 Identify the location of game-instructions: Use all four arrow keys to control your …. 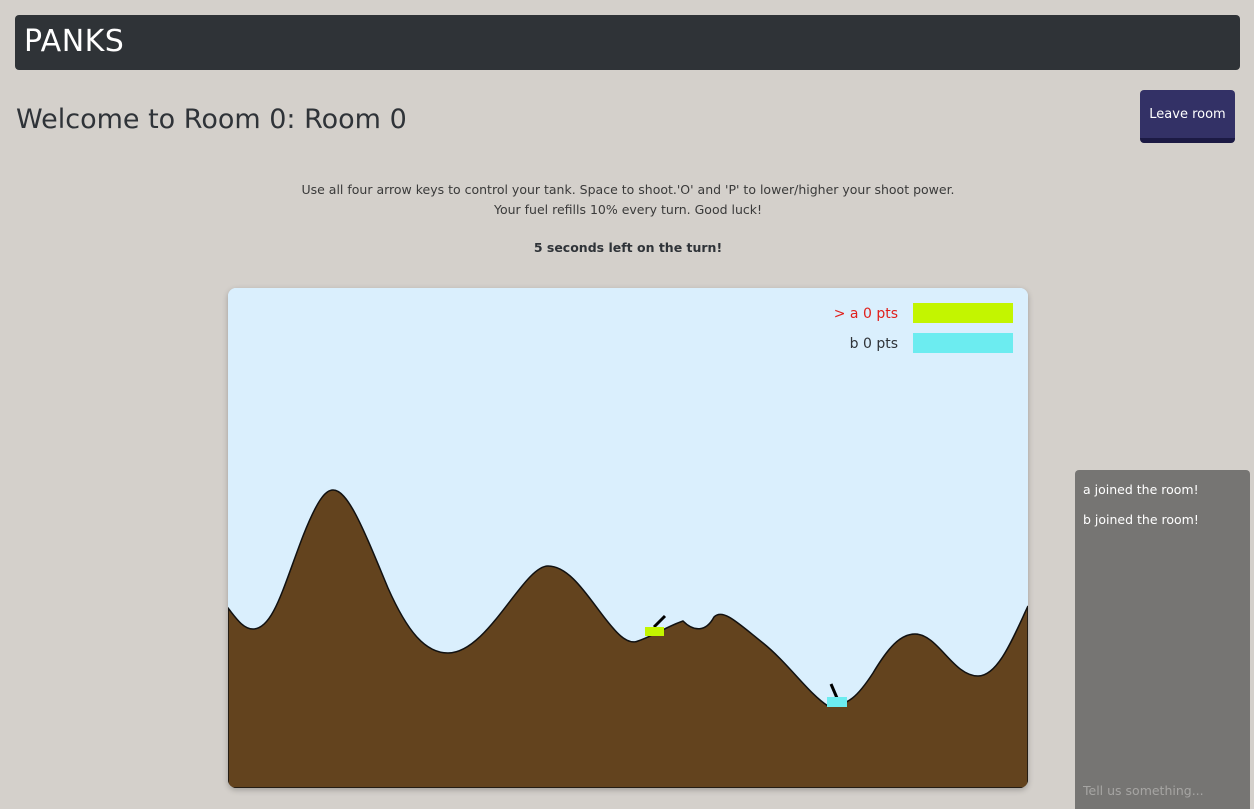
(628, 200).